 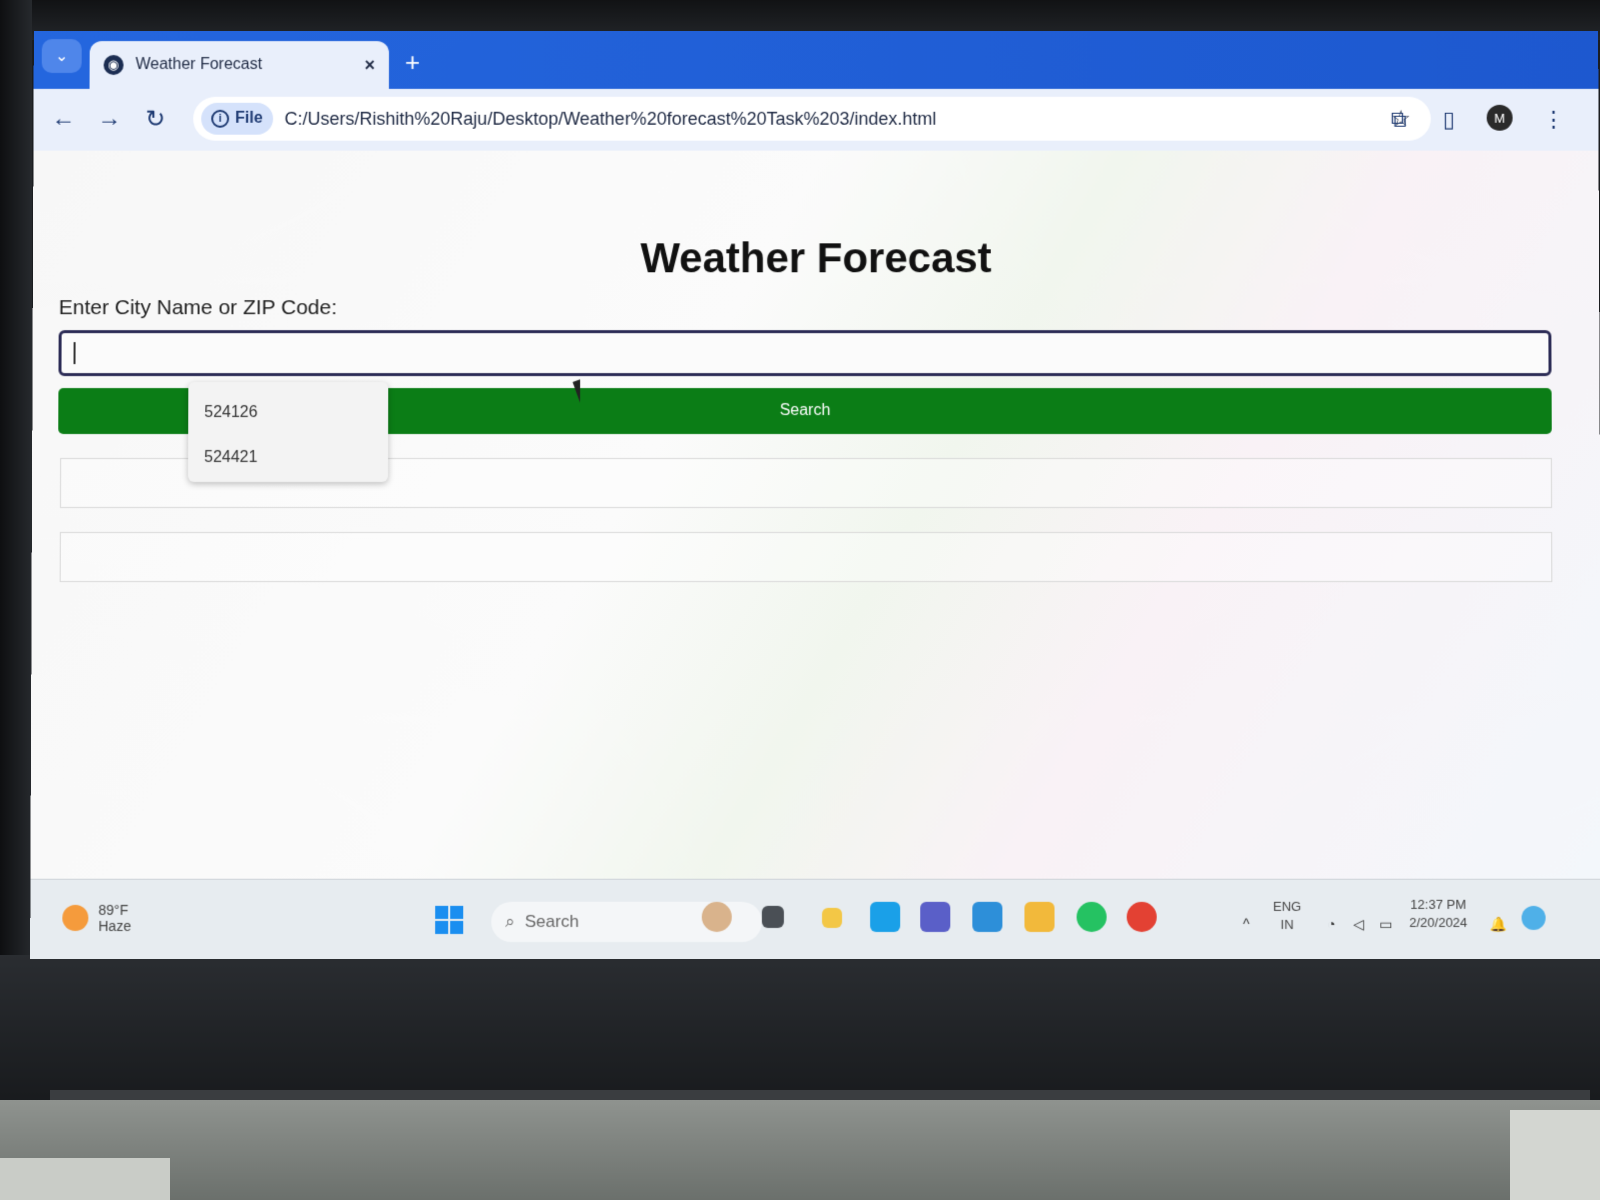 I want to click on tab-title: Weather Forecast, so click(x=250, y=65).